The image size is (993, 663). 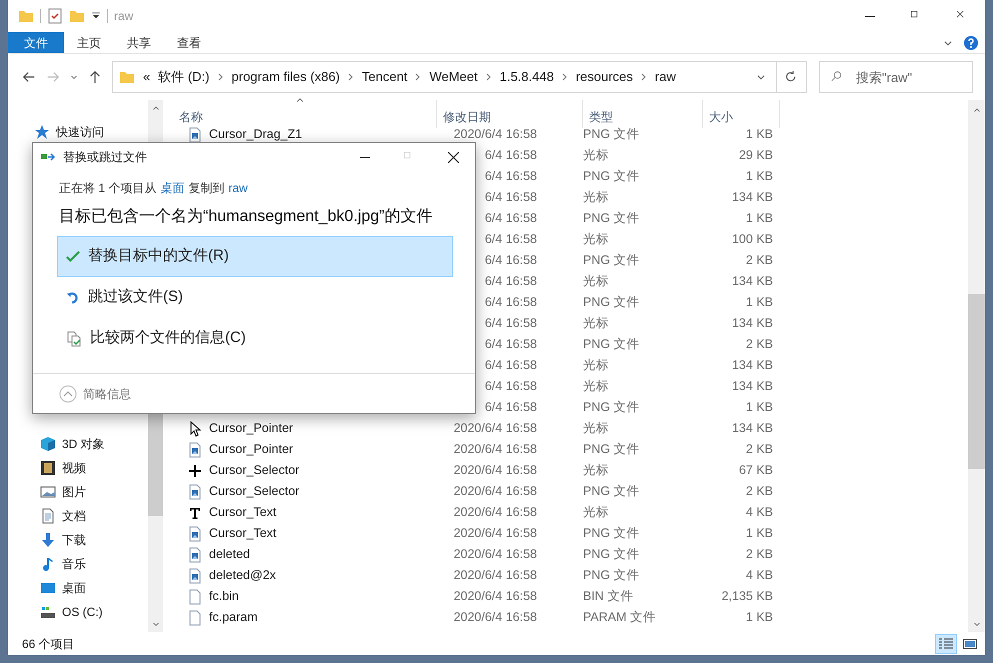 What do you see at coordinates (619, 617) in the screenshot?
I see `type-cell: PARAM 文件` at bounding box center [619, 617].